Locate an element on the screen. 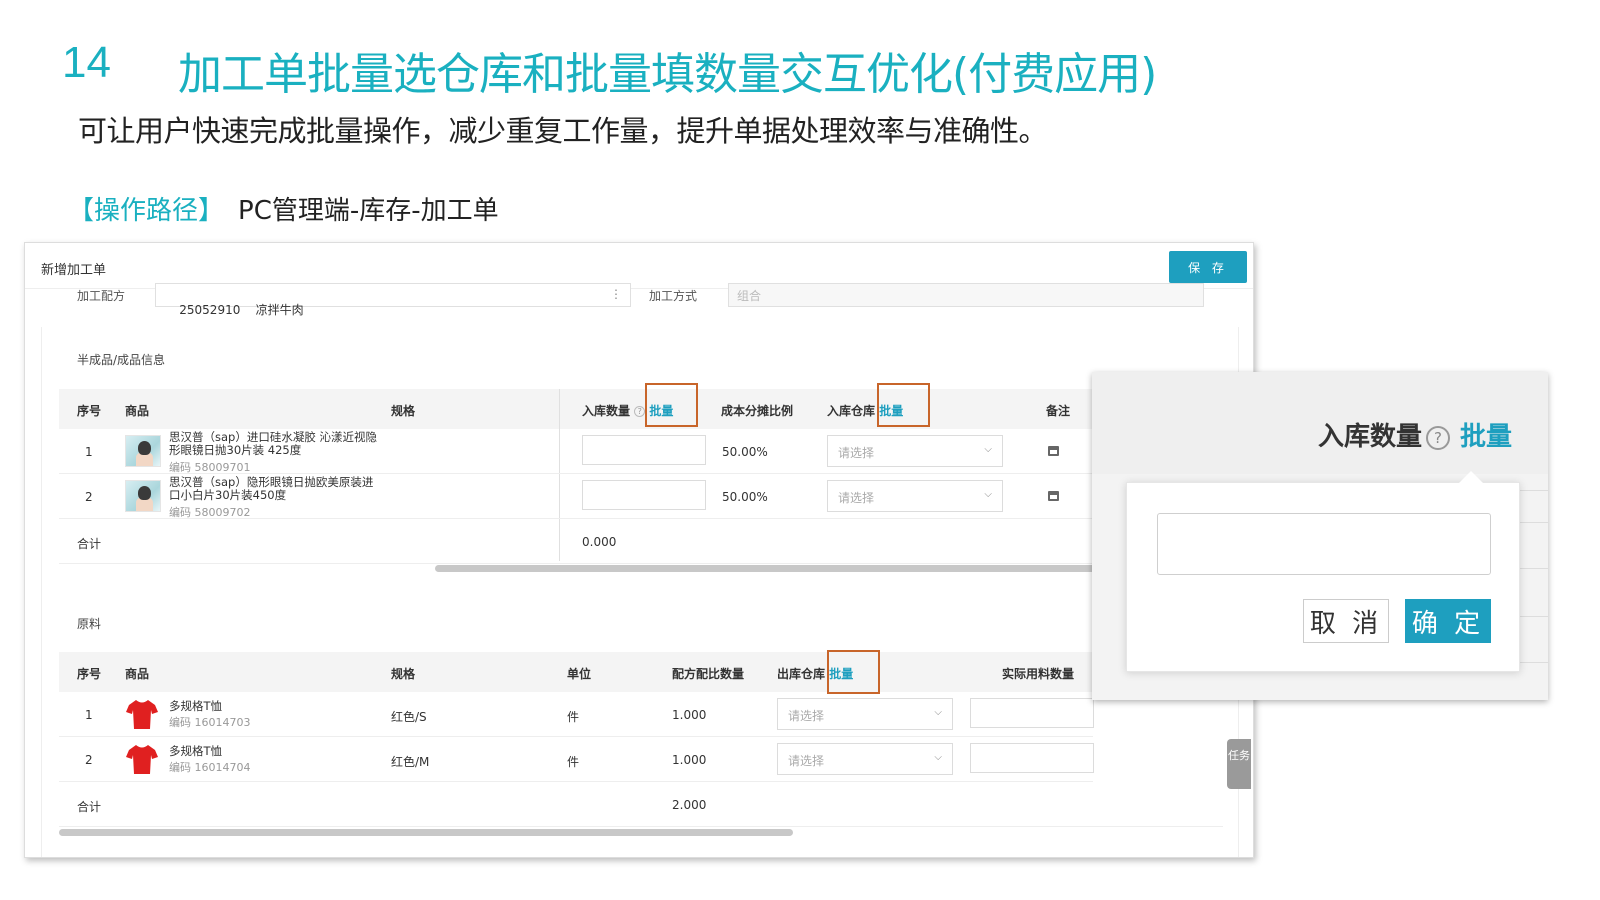 The height and width of the screenshot is (900, 1600). confirm-button: 确 定 is located at coordinates (1448, 621).